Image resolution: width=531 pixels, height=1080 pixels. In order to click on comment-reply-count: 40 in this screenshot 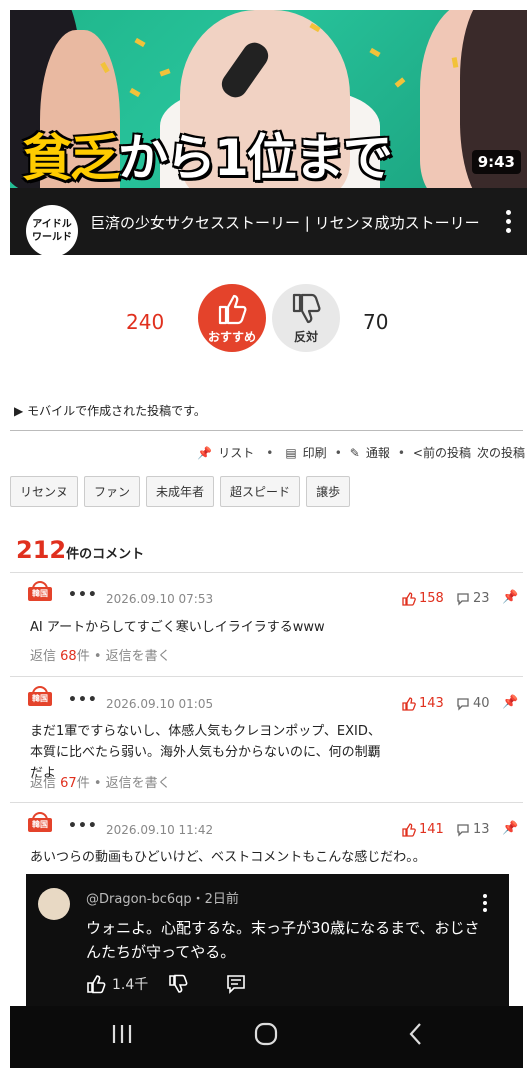, I will do `click(481, 703)`.